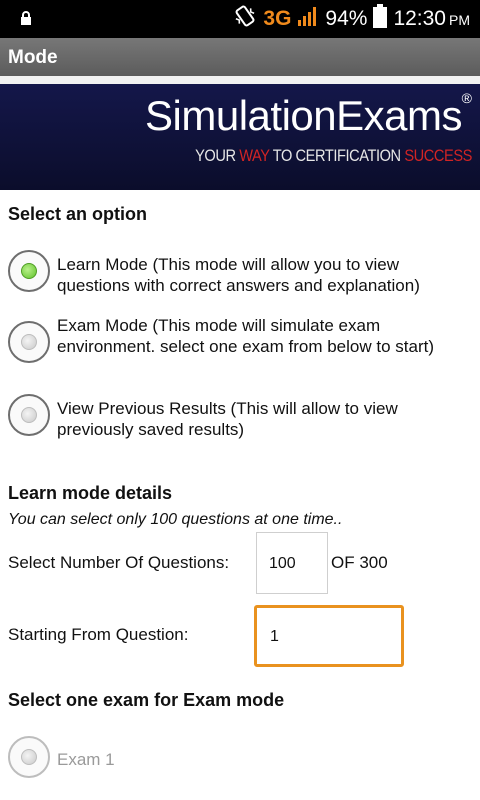 This screenshot has width=480, height=800. Describe the element at coordinates (146, 700) in the screenshot. I see `exam-select-heading: Select one exam for Exam mode` at that location.